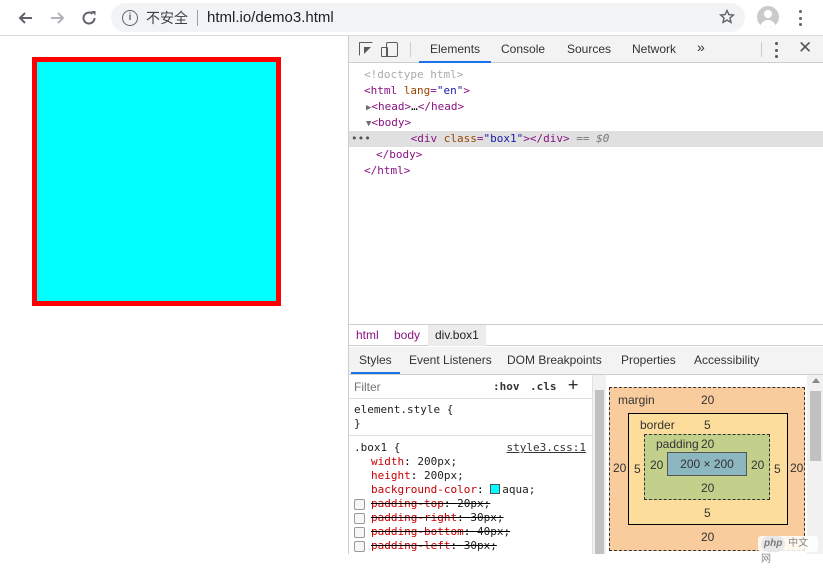 Image resolution: width=823 pixels, height=568 pixels. Describe the element at coordinates (407, 335) in the screenshot. I see `breadcrumb-body: body` at that location.